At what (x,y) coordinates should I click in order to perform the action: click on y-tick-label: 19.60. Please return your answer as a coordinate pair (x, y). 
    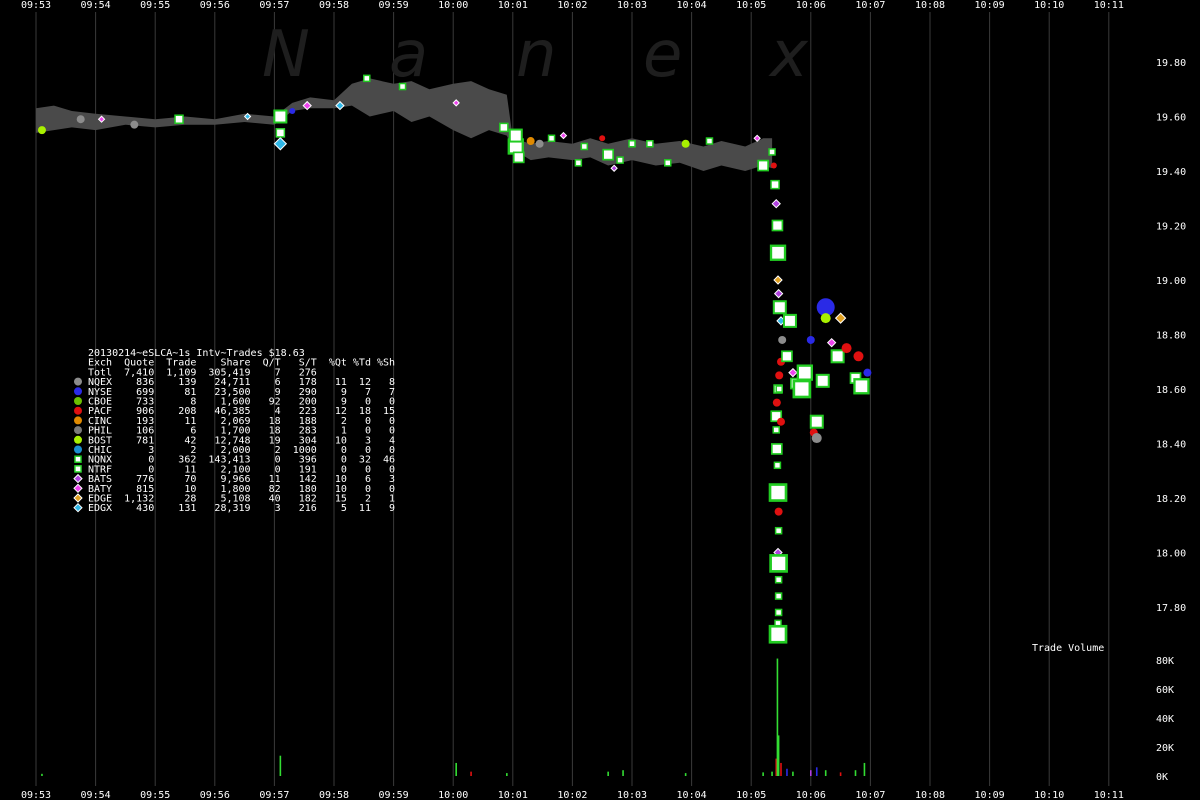
    Looking at the image, I should click on (1171, 118).